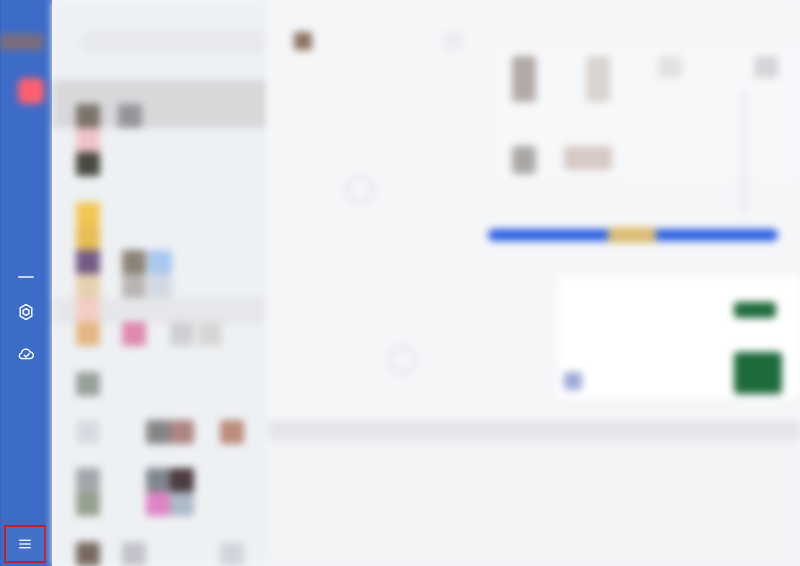 This screenshot has width=800, height=566. What do you see at coordinates (534, 503) in the screenshot?
I see `content-footer` at bounding box center [534, 503].